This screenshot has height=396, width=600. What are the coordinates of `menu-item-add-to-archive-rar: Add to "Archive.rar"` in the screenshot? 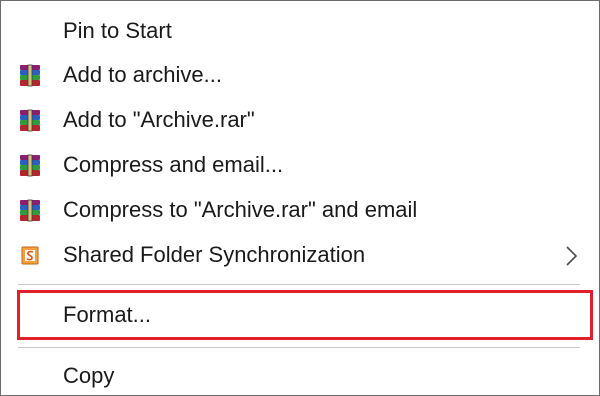 It's located at (300, 120).